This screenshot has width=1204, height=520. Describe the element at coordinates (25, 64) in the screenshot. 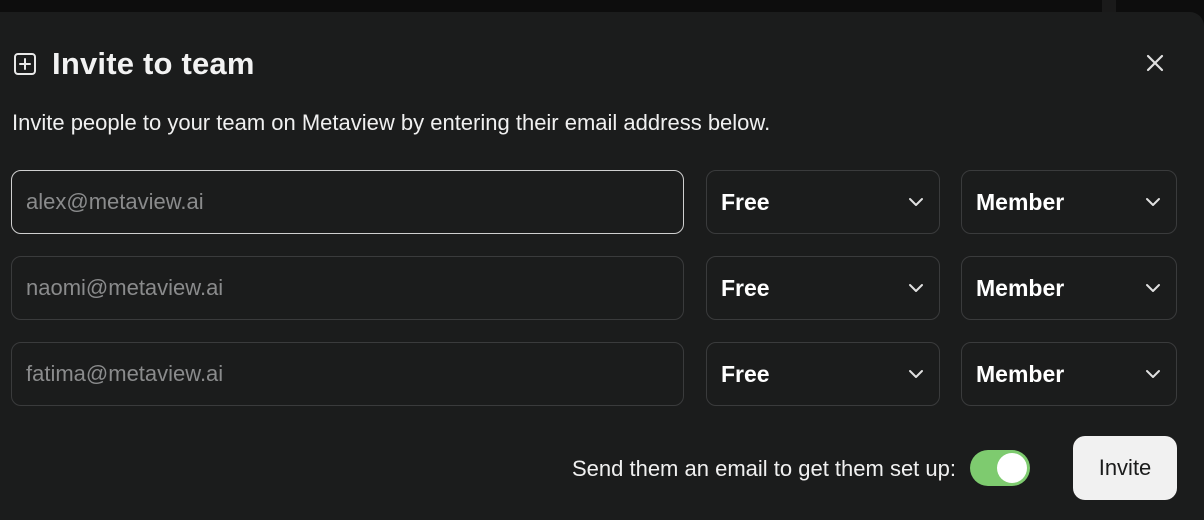

I see `plus-square-icon` at that location.